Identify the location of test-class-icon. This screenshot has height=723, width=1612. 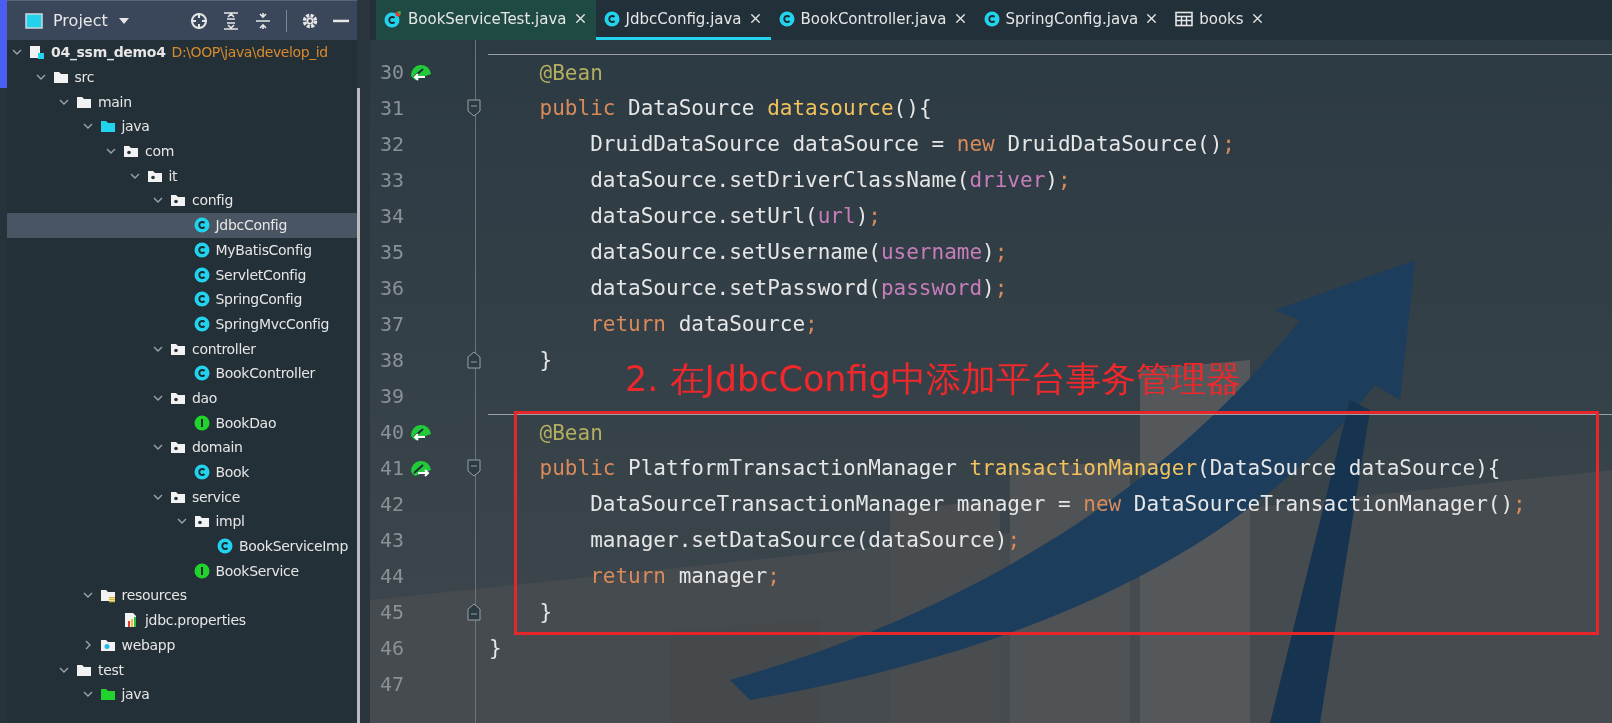
(393, 18).